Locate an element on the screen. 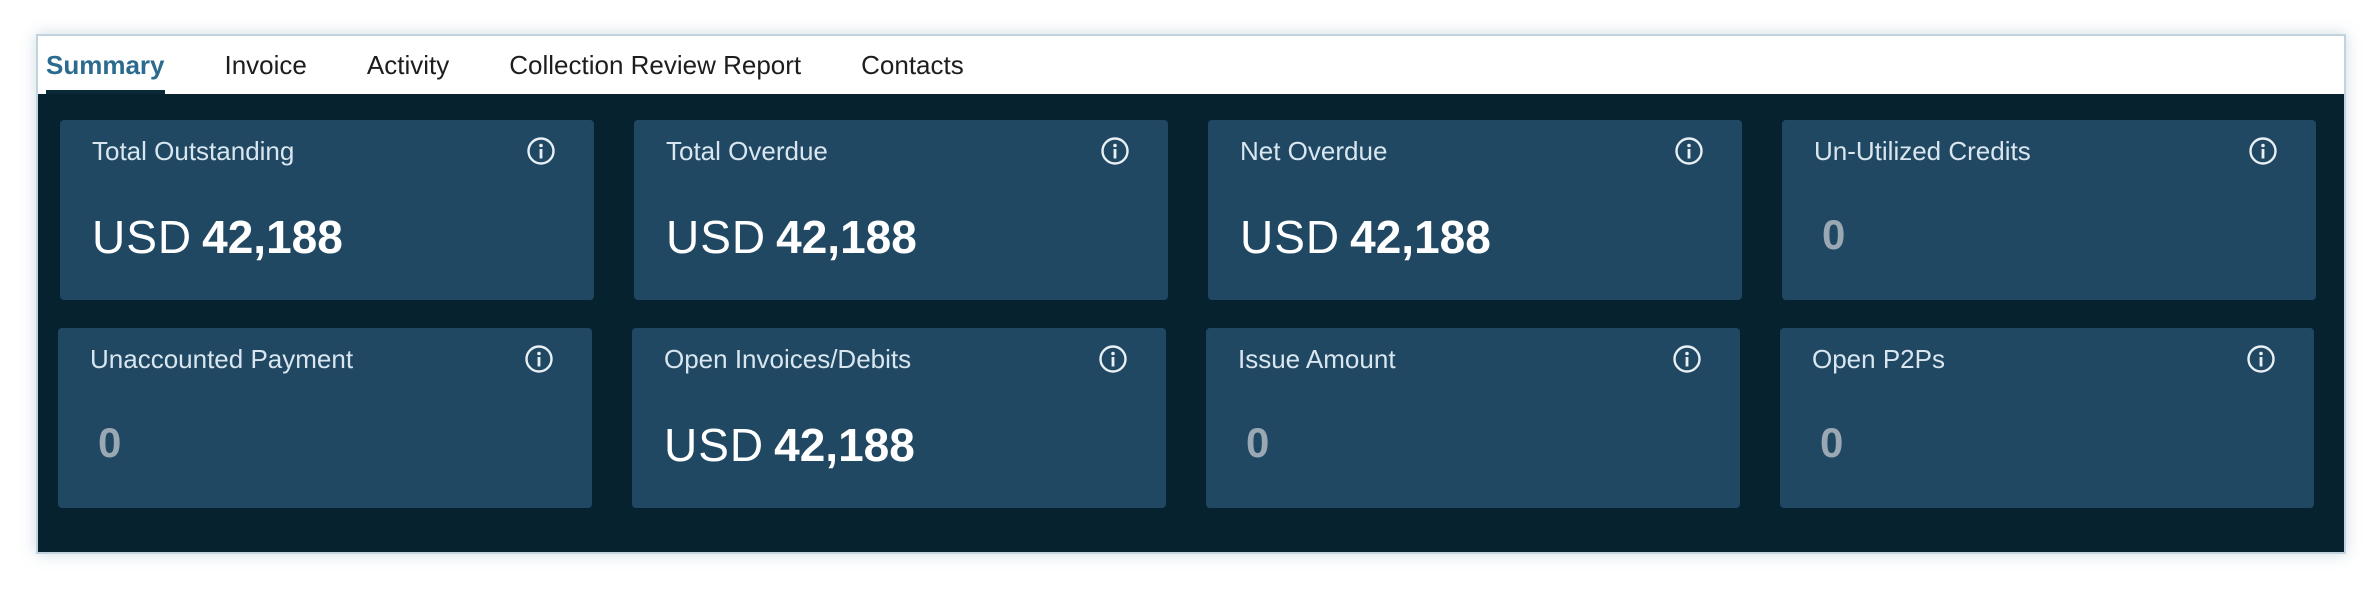 This screenshot has height=590, width=2380. card-label: Open Invoices/Debits is located at coordinates (788, 359).